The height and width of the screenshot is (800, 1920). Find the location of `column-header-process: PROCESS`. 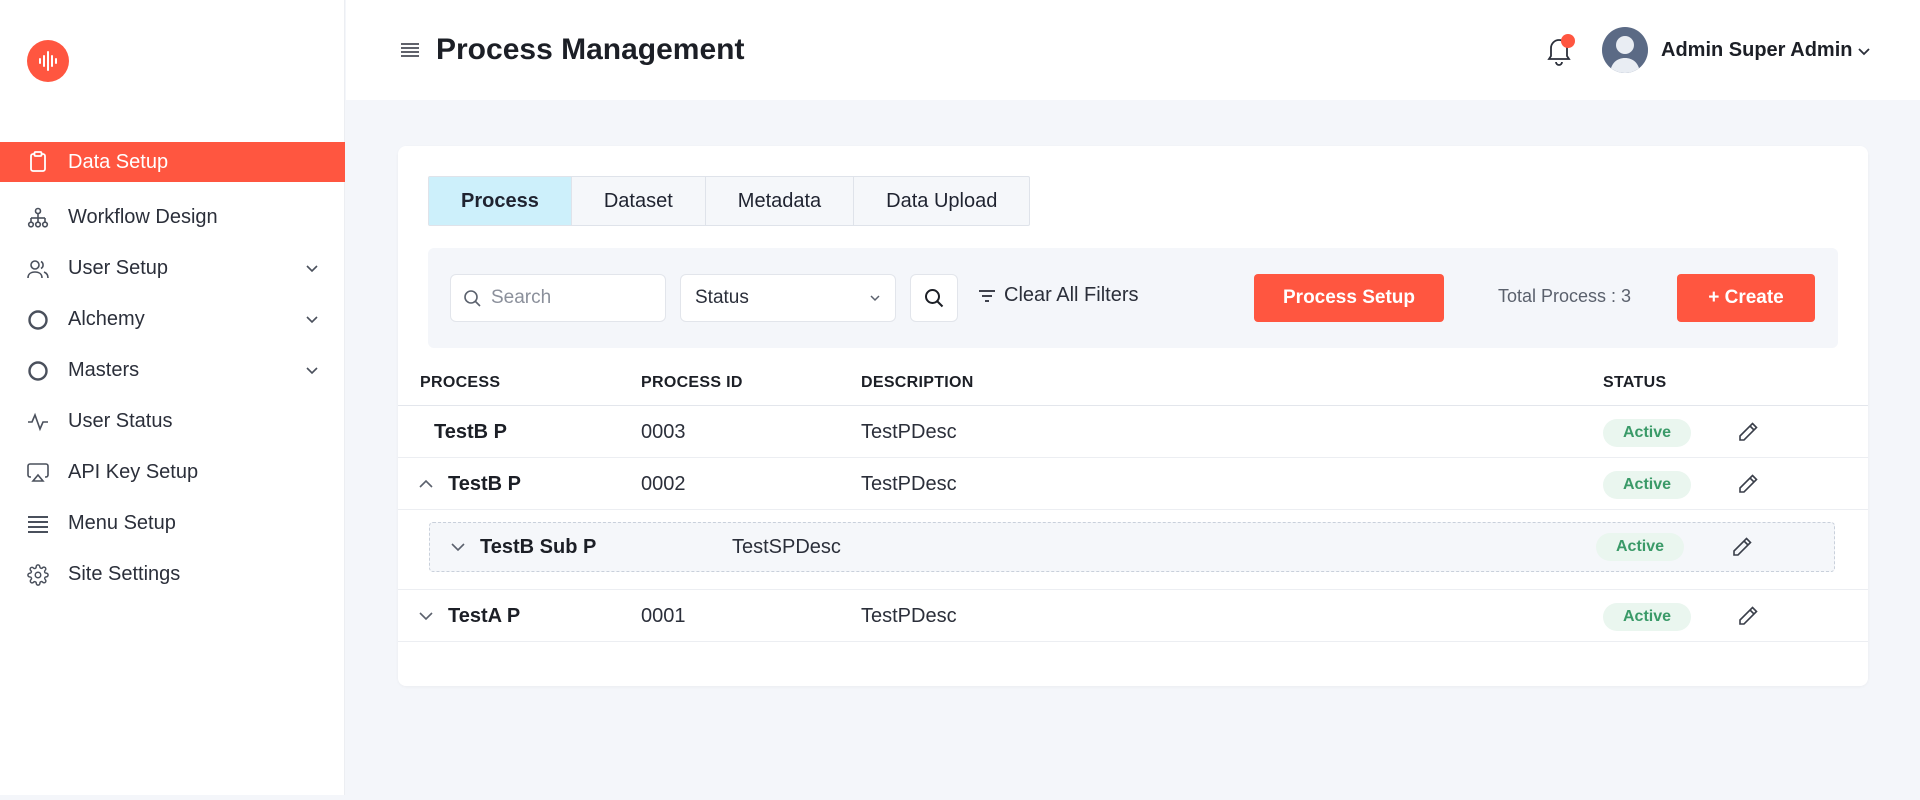

column-header-process: PROCESS is located at coordinates (460, 382).